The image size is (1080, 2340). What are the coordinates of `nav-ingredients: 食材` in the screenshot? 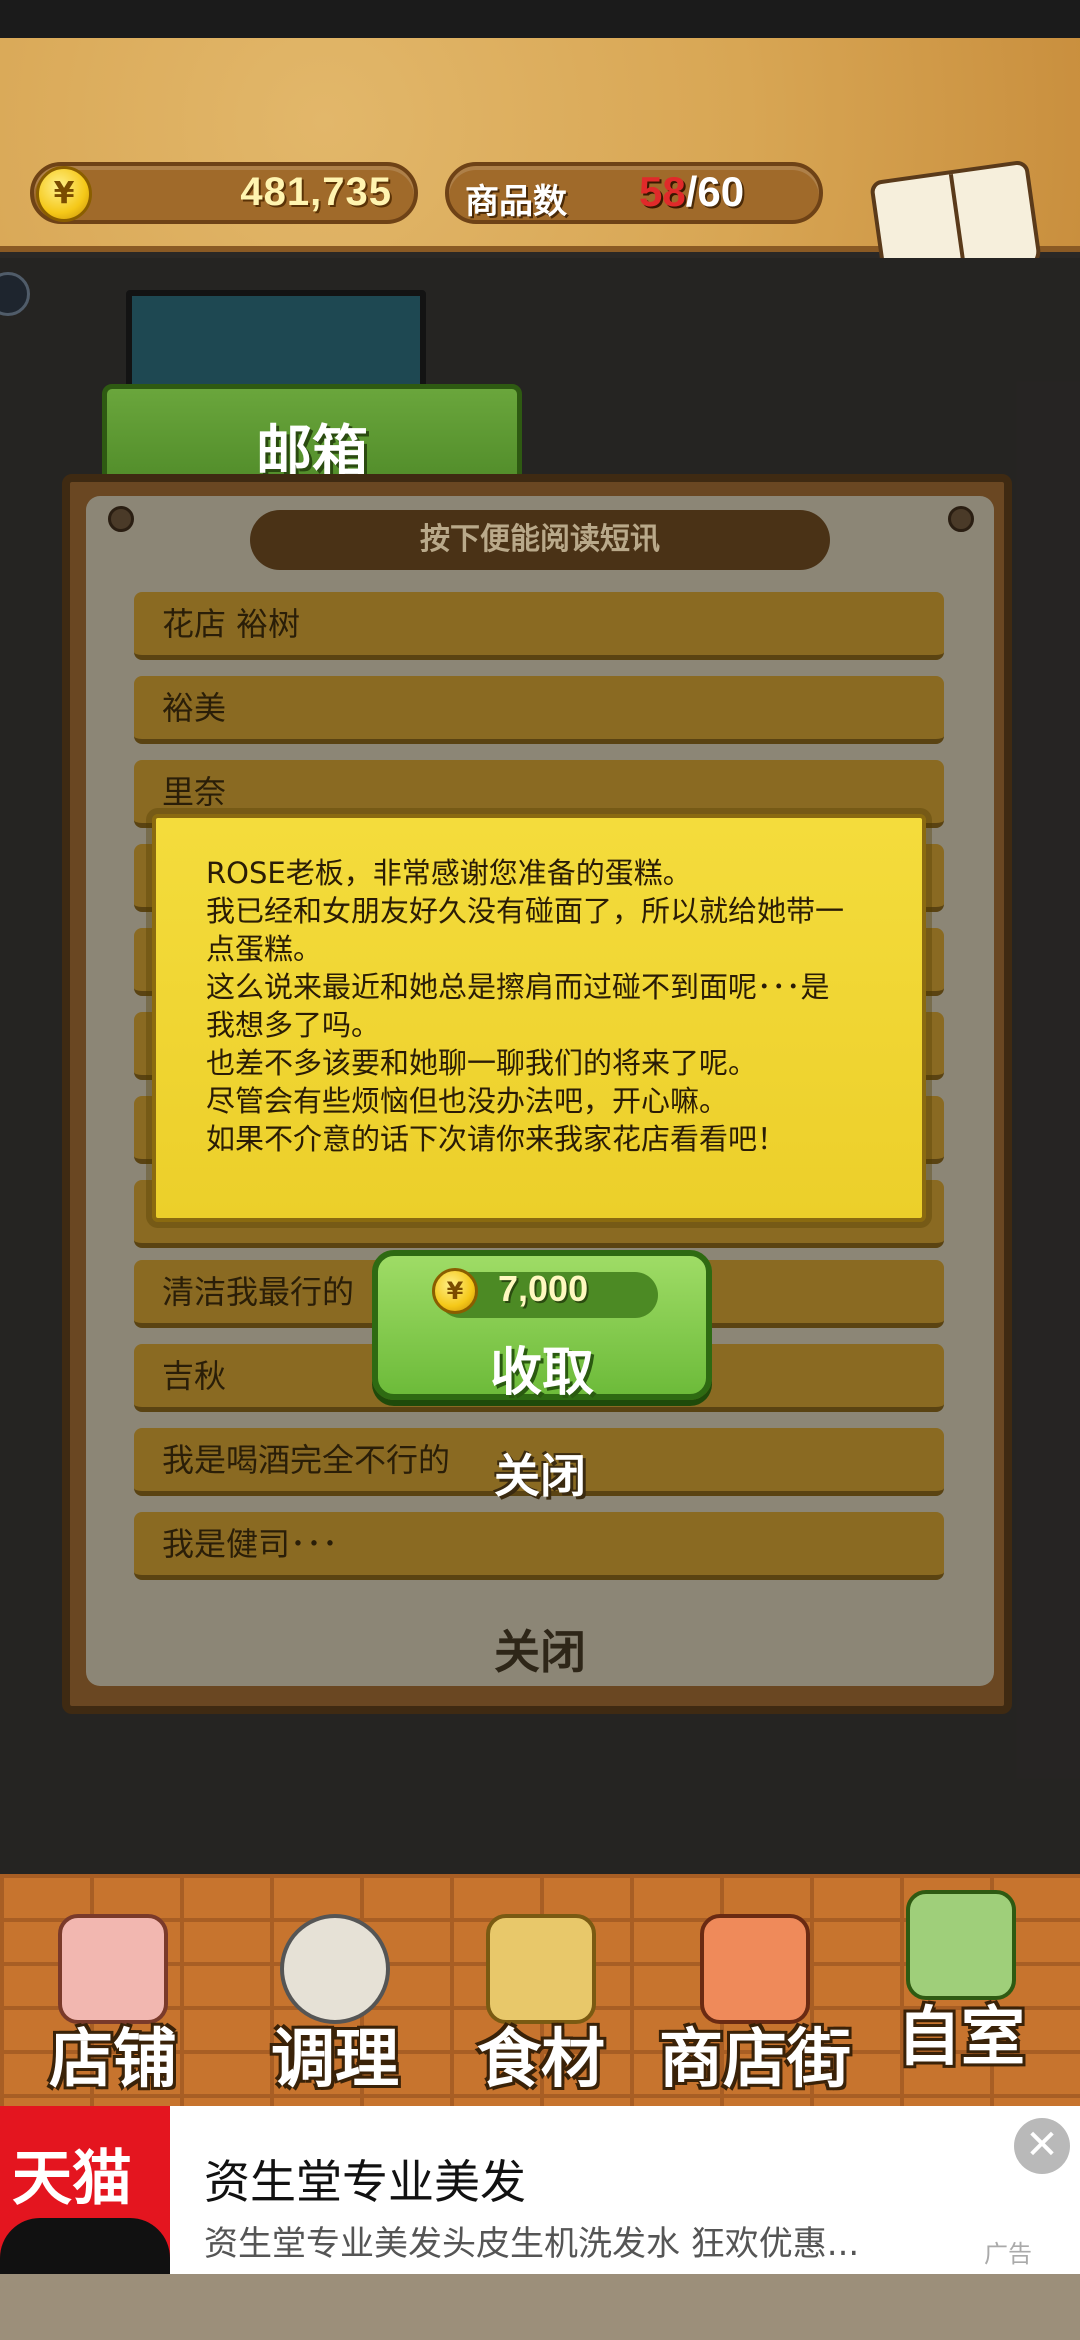 It's located at (541, 1990).